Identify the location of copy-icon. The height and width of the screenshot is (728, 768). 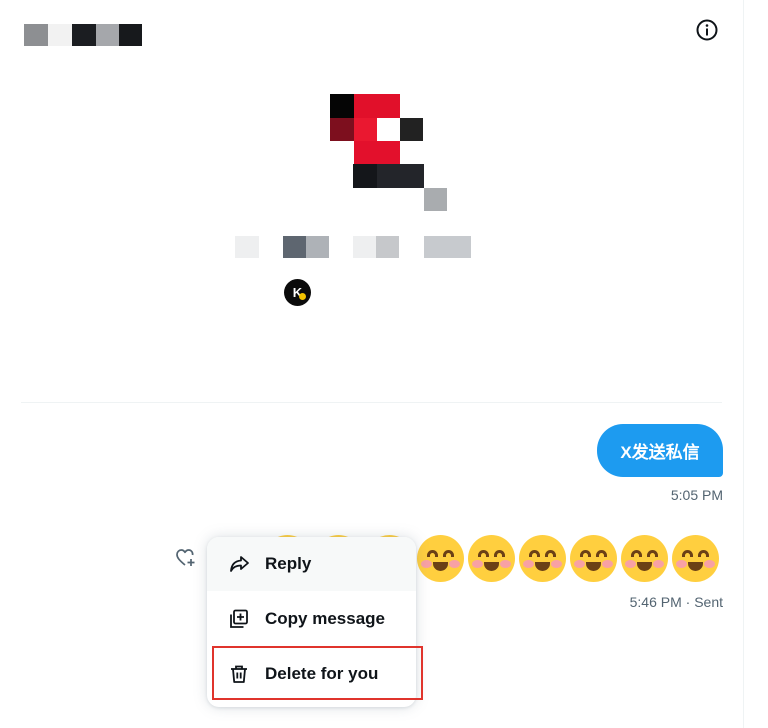
(239, 619).